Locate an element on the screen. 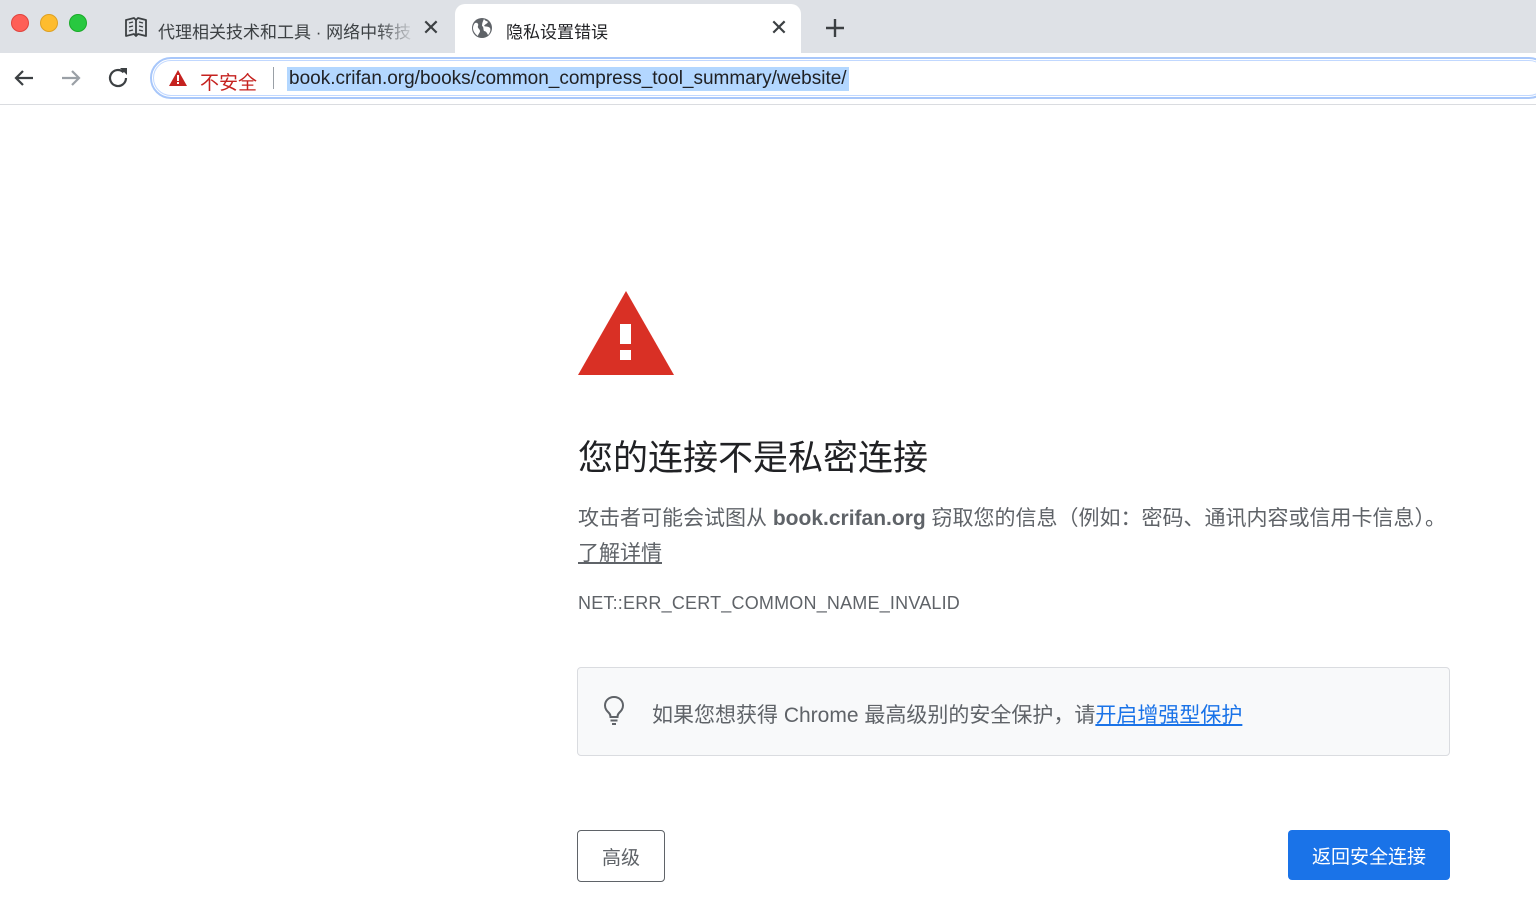  plus-icon is located at coordinates (835, 28).